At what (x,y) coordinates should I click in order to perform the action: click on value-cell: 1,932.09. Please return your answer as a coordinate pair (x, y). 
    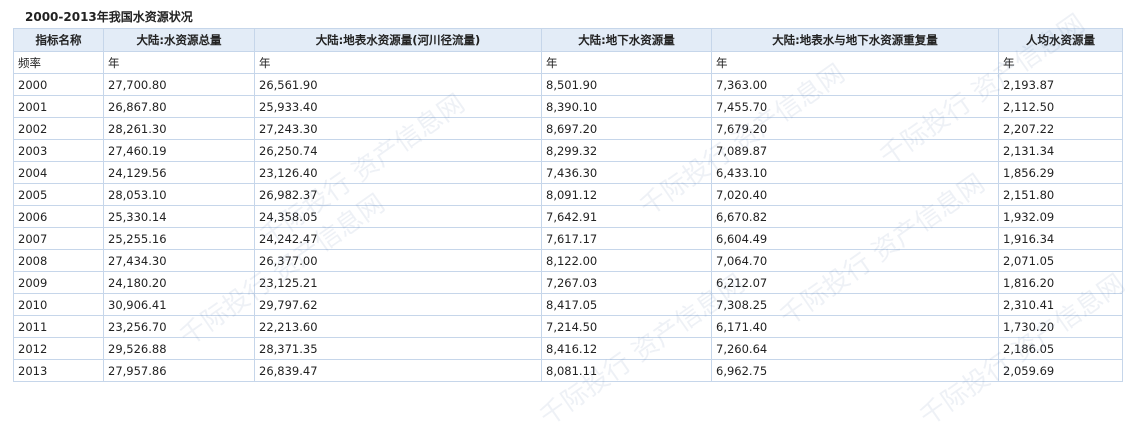
    Looking at the image, I should click on (1060, 216).